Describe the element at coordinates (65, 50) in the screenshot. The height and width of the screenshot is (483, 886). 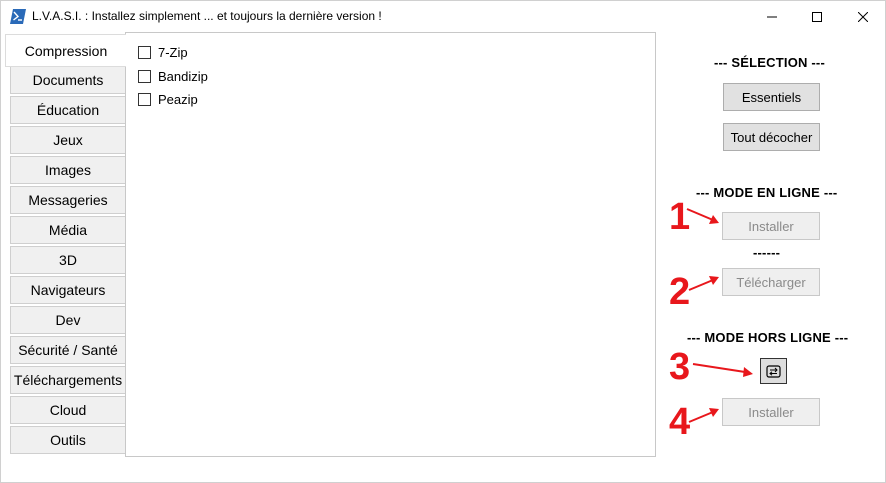
I see `tab-compression: Compression` at that location.